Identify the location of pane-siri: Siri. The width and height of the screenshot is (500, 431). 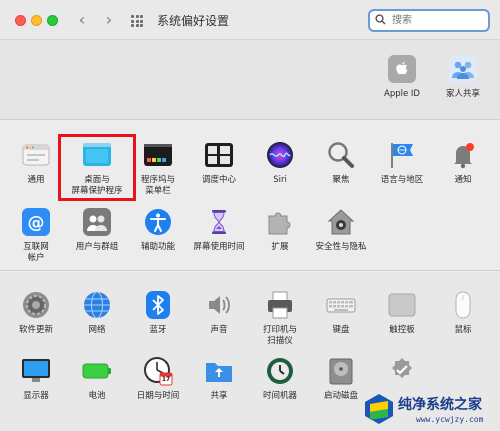
(280, 163).